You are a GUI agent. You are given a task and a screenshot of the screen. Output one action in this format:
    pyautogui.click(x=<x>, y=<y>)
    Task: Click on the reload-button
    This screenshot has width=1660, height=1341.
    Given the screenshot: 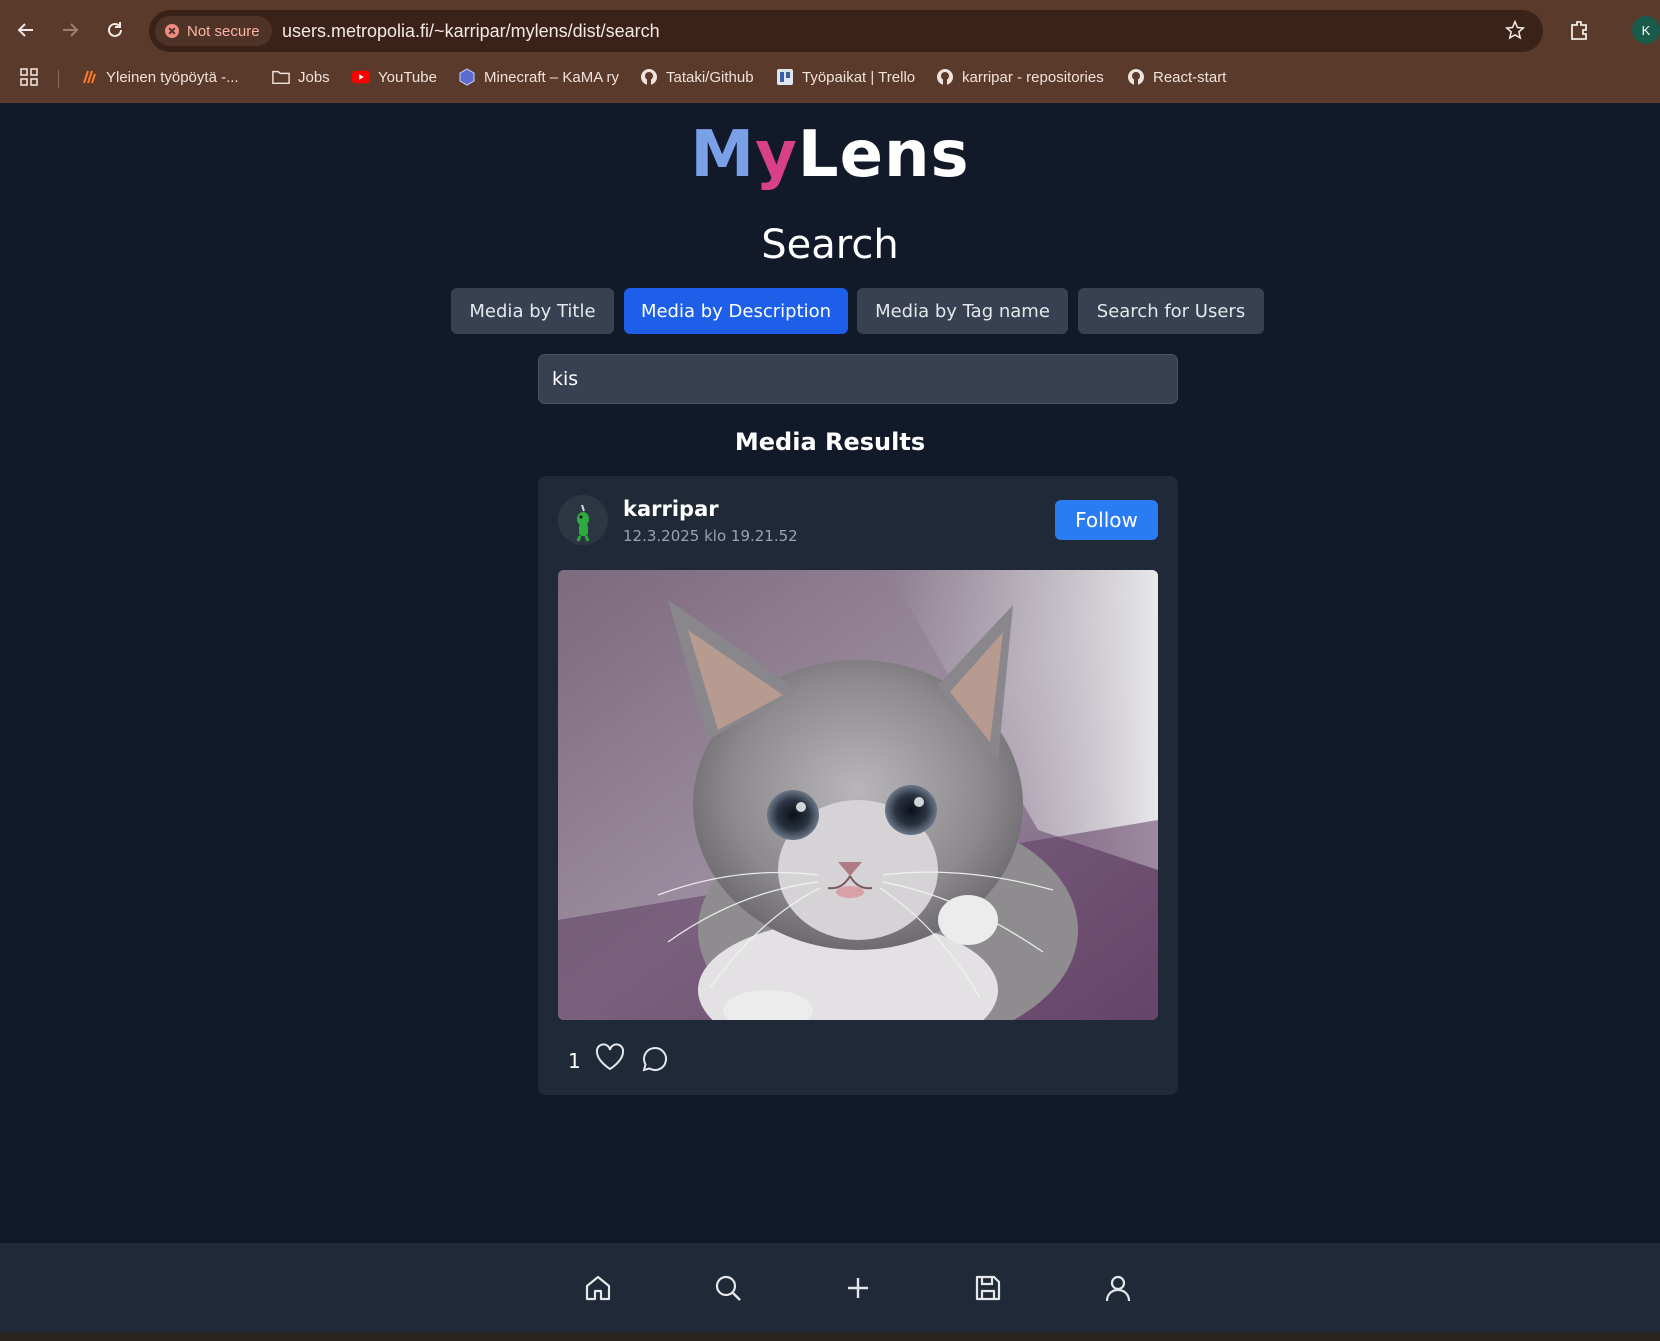 What is the action you would take?
    pyautogui.click(x=115, y=30)
    